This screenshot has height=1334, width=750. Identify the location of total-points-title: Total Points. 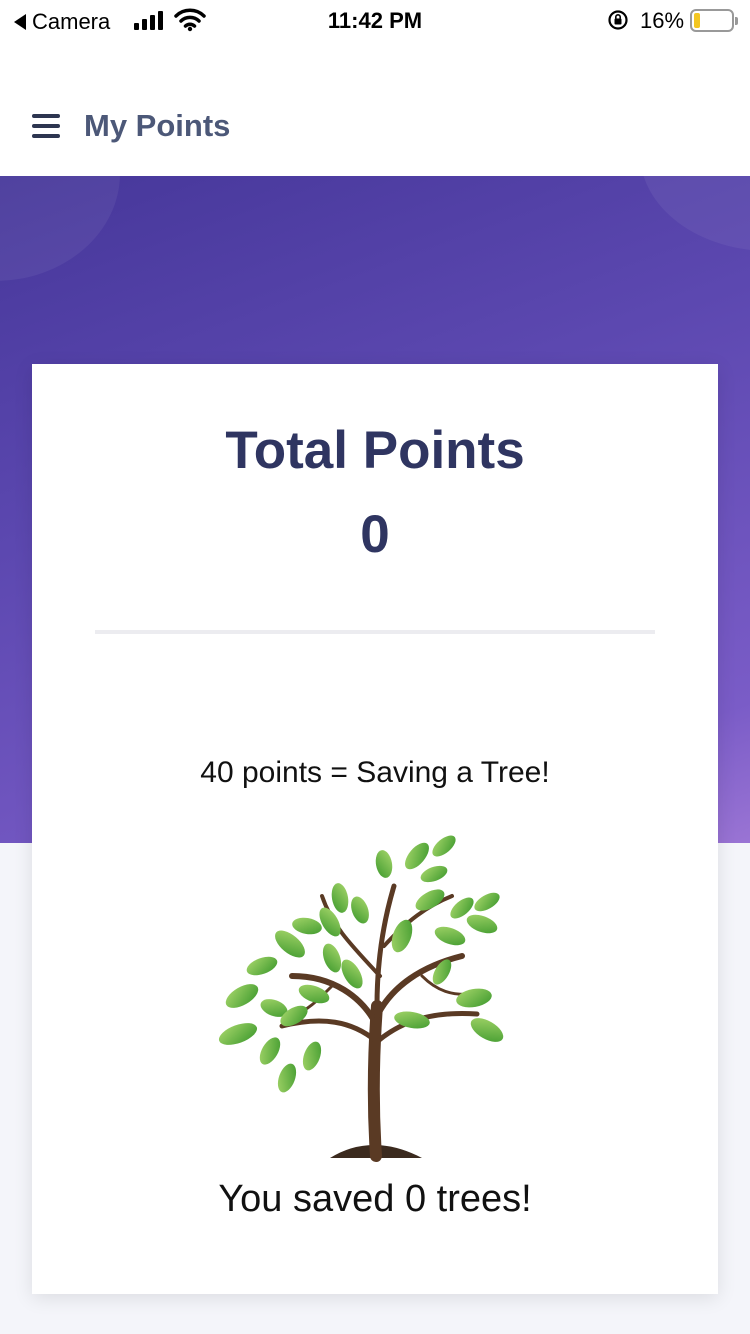
(375, 450).